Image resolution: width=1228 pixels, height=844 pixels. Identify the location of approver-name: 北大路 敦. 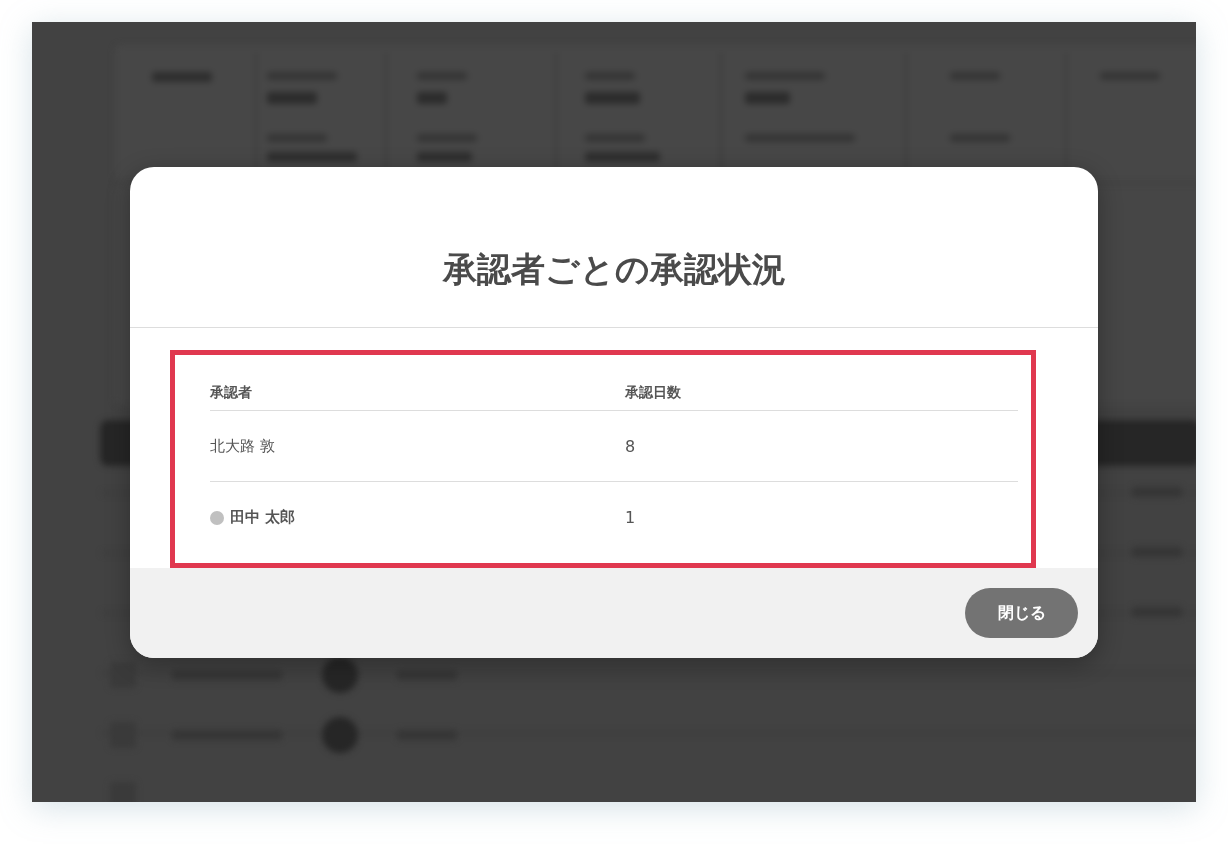
(242, 446).